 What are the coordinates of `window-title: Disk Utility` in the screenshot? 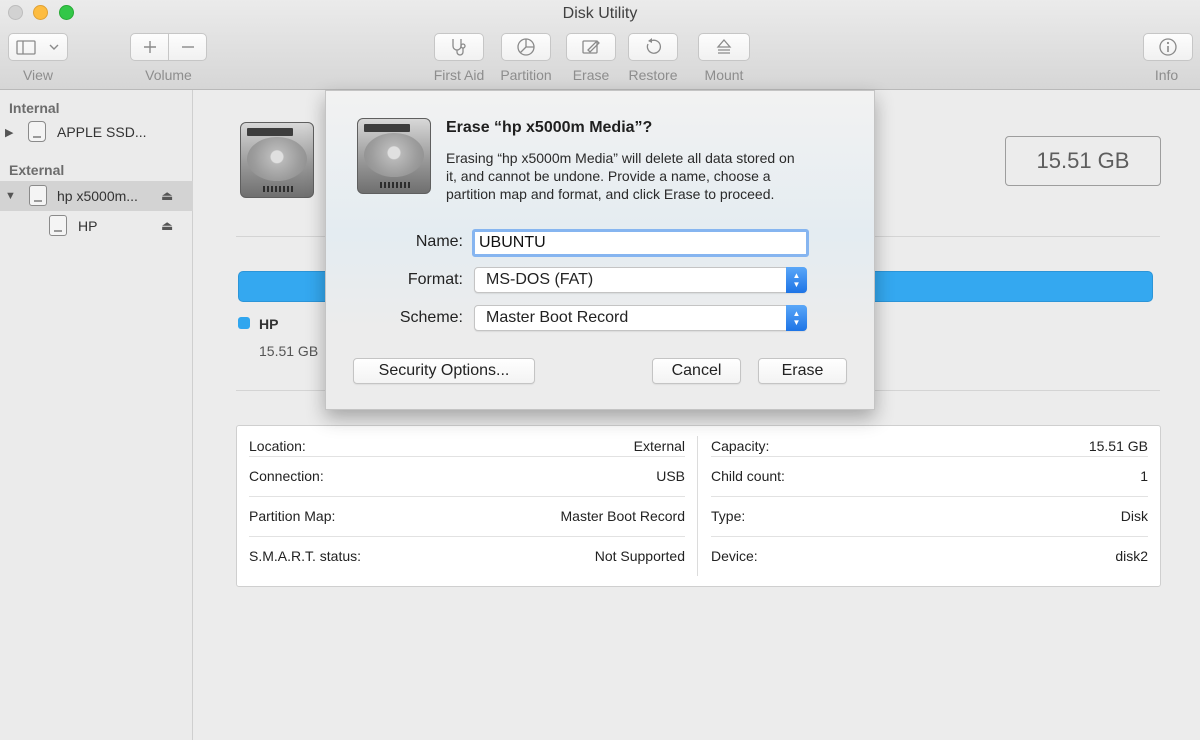 It's located at (600, 13).